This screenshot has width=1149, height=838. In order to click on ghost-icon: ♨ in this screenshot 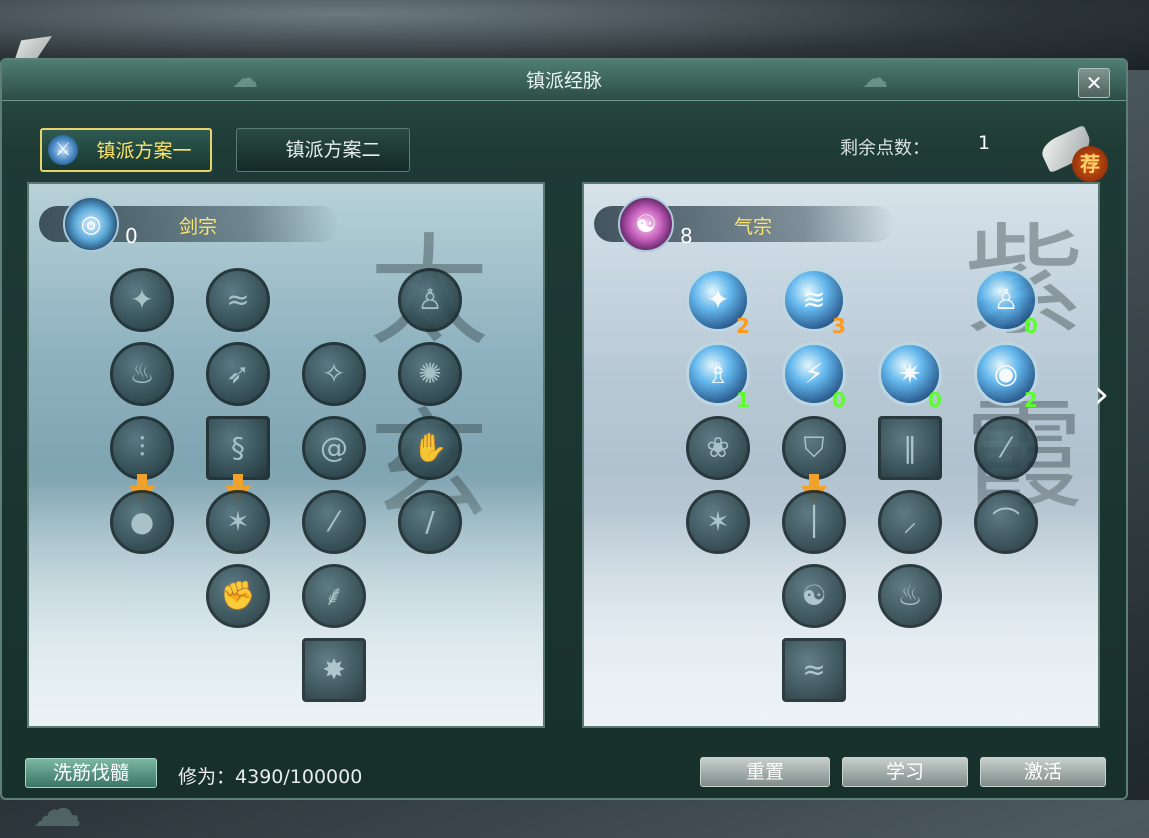, I will do `click(910, 596)`.